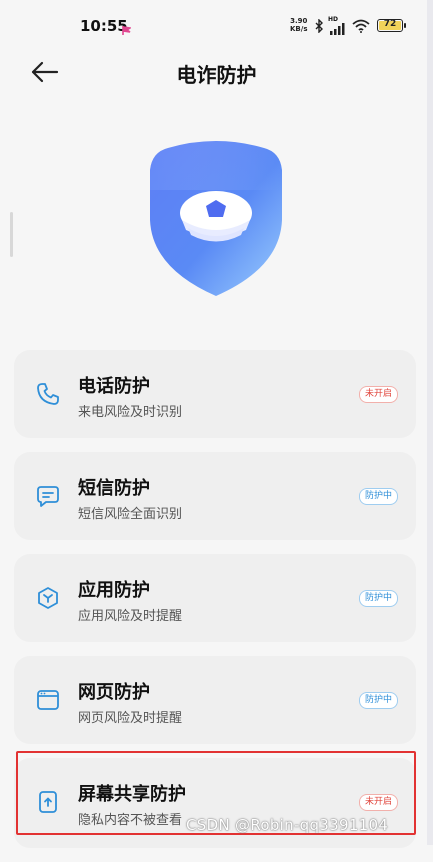  I want to click on card-description: 网页风险及时提醒, so click(130, 718).